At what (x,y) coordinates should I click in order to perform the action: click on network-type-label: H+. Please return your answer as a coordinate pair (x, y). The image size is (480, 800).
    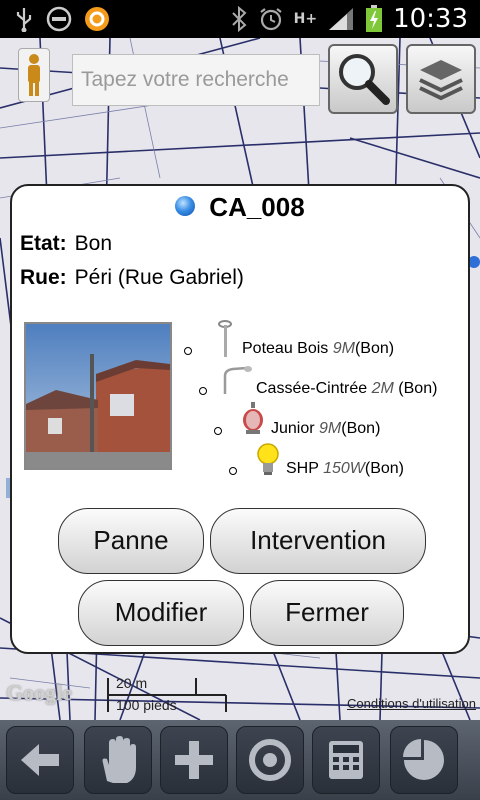
    Looking at the image, I should click on (305, 19).